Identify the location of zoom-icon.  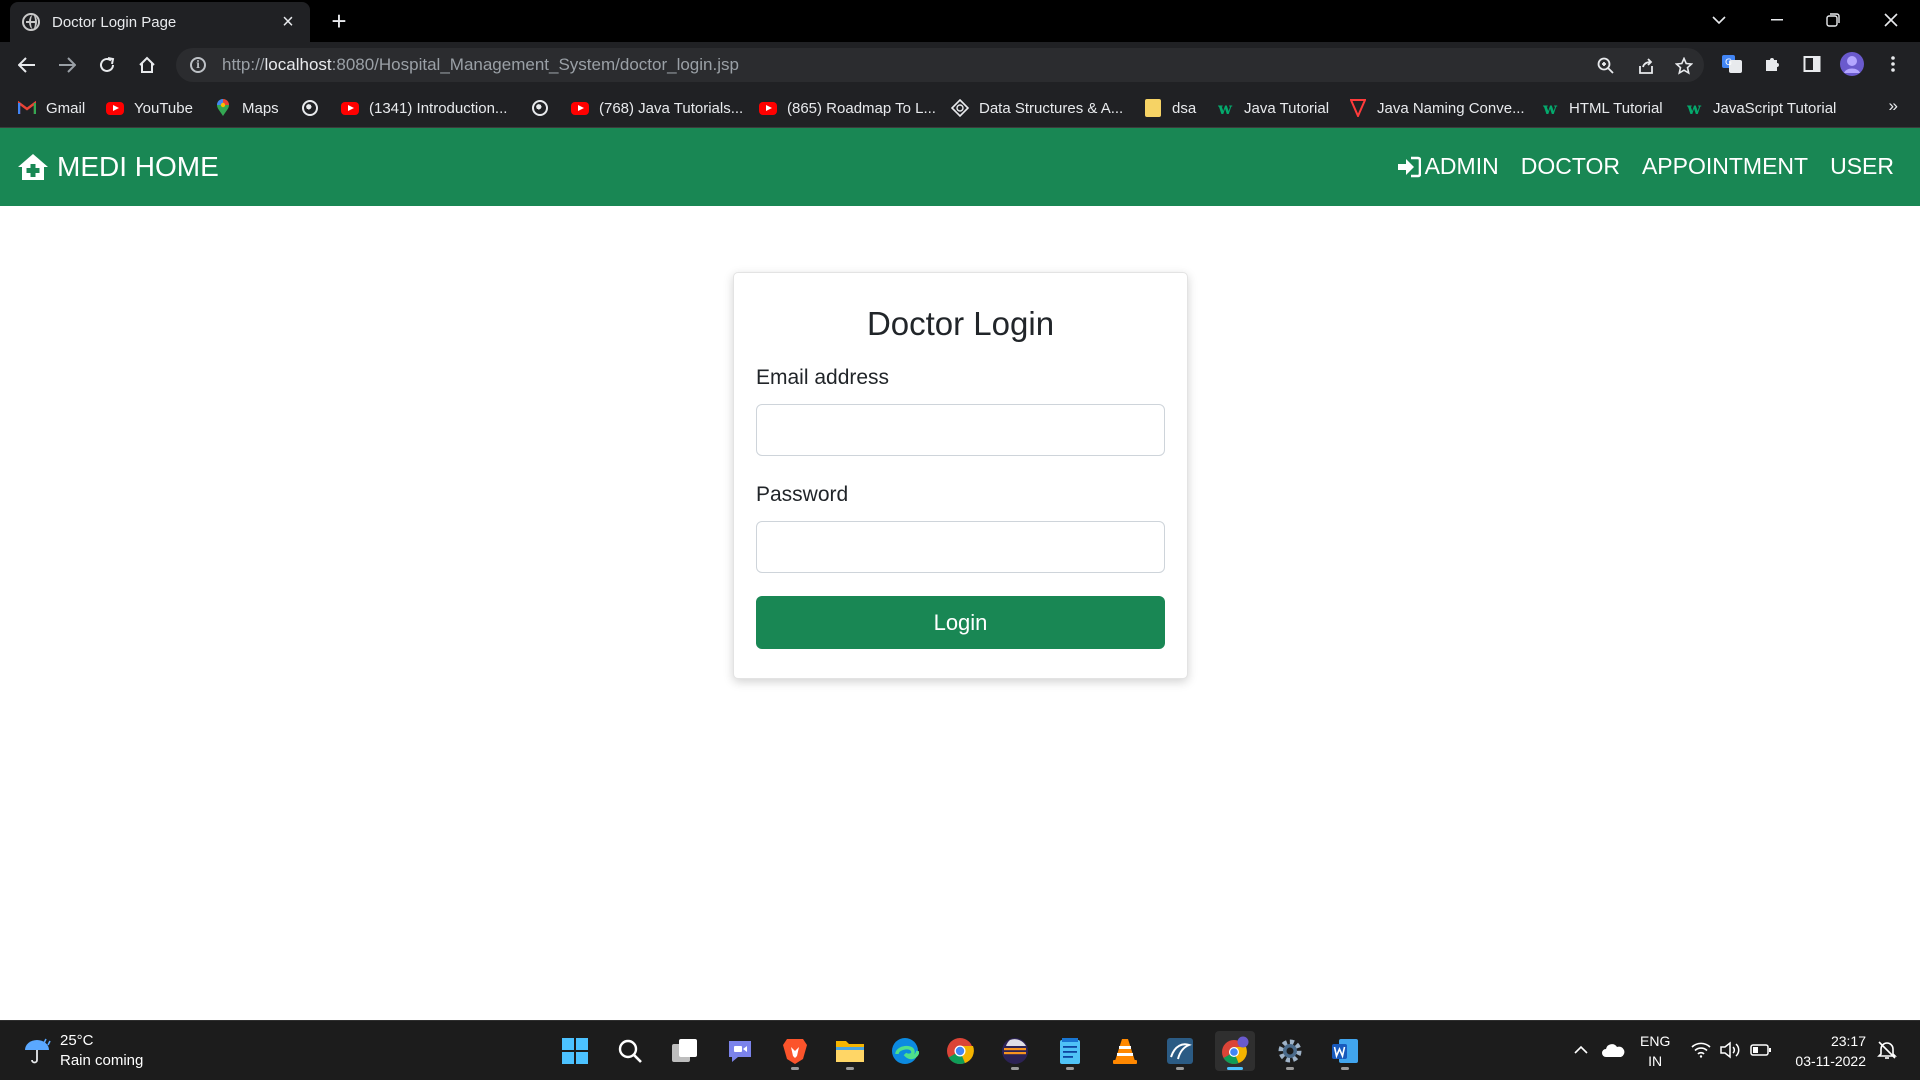
(1606, 66).